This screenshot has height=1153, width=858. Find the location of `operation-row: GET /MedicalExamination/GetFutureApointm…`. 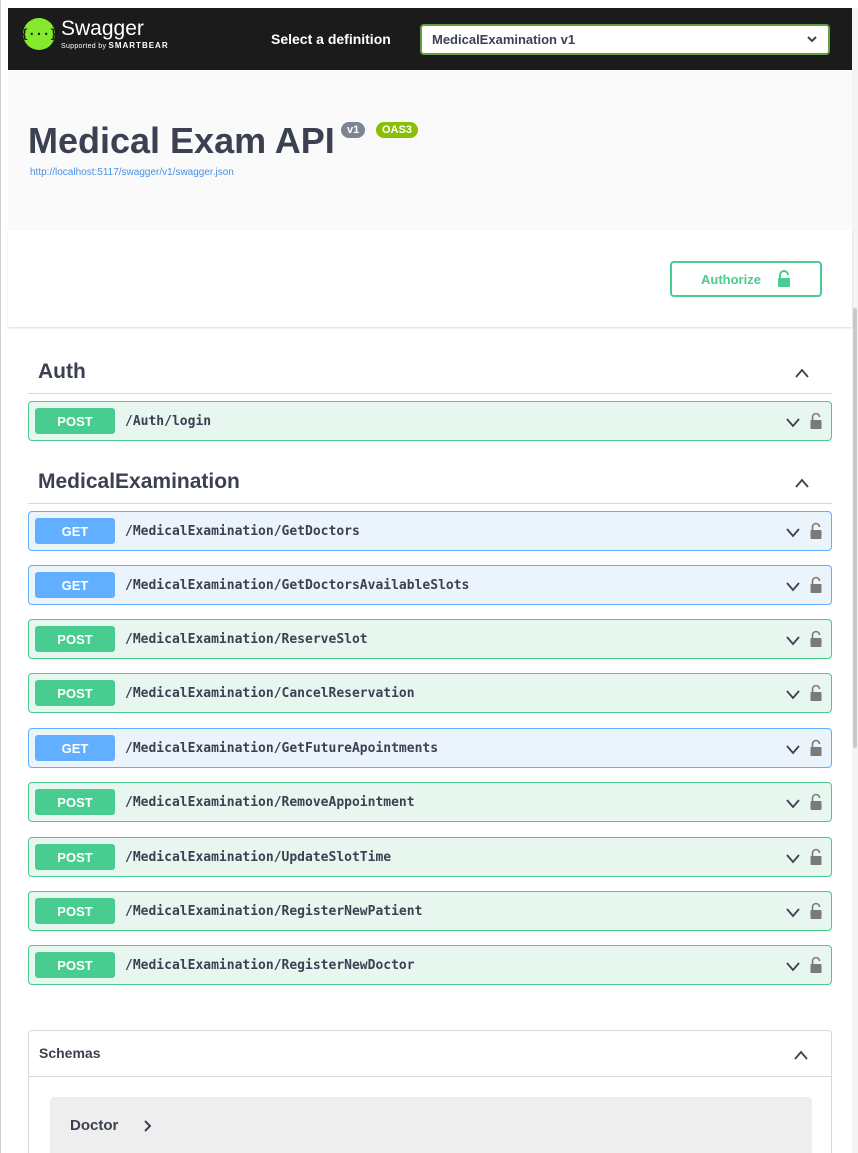

operation-row: GET /MedicalExamination/GetFutureApointm… is located at coordinates (430, 748).